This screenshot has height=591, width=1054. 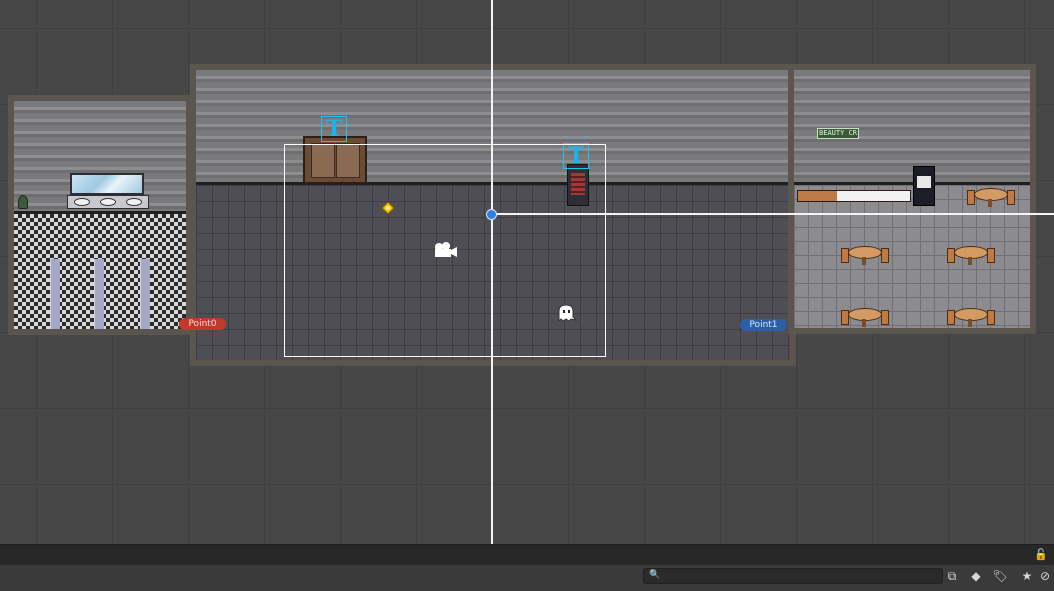 What do you see at coordinates (655, 575) in the screenshot?
I see `search-icon: 🔍` at bounding box center [655, 575].